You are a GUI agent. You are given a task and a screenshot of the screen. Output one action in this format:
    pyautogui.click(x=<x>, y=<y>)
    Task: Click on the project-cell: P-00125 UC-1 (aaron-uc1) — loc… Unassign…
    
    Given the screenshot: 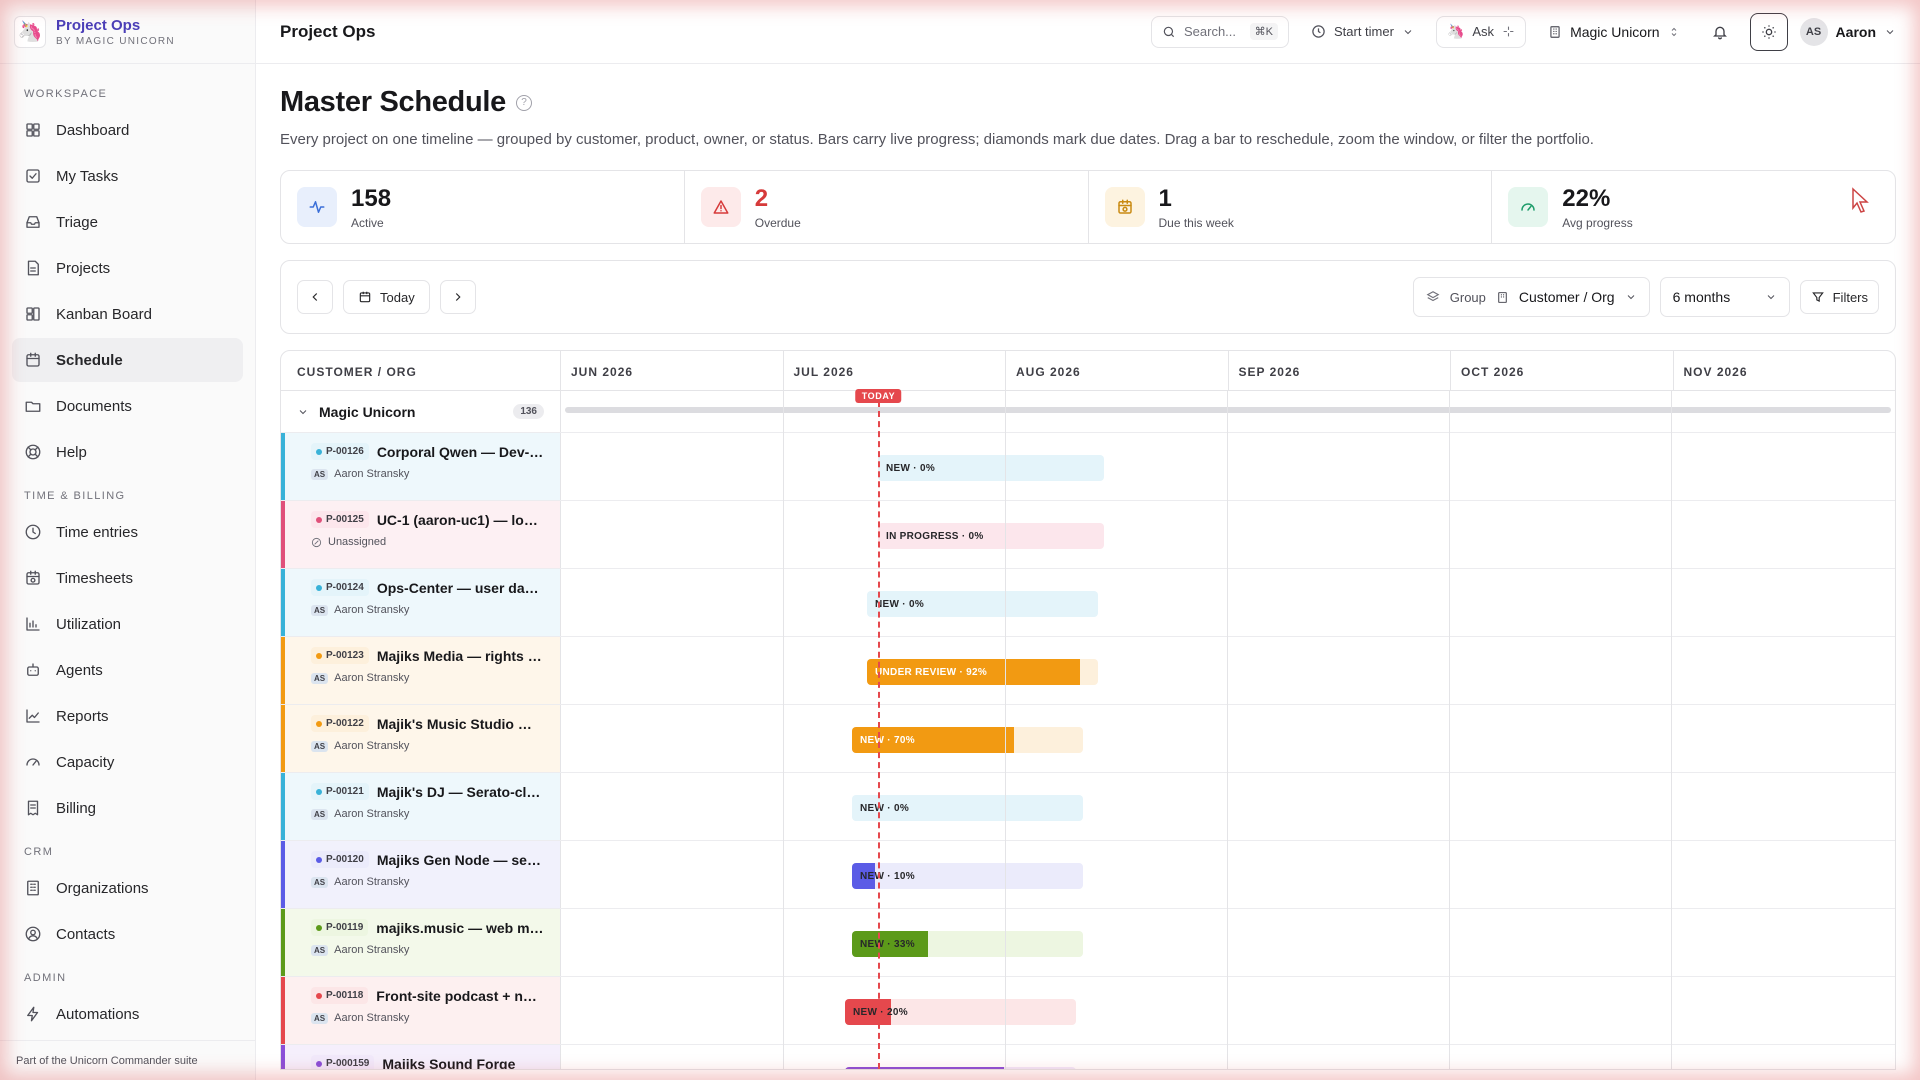 What is the action you would take?
    pyautogui.click(x=421, y=534)
    